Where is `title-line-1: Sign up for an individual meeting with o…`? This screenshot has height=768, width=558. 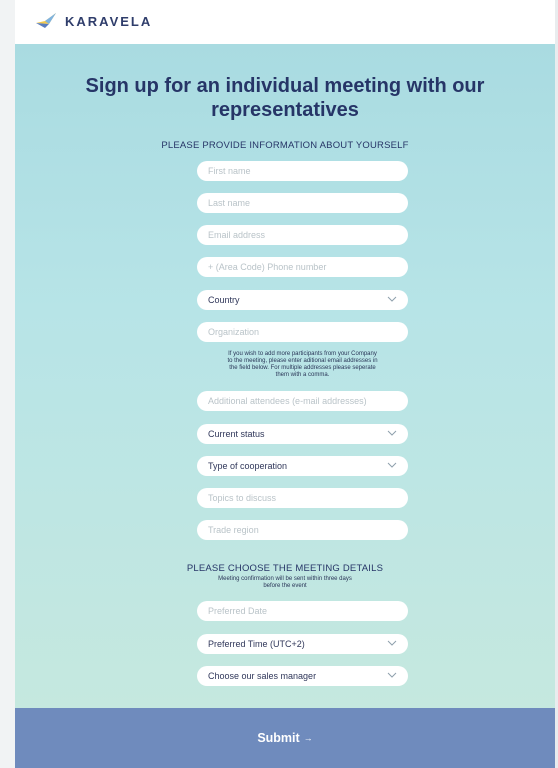
title-line-1: Sign up for an individual meeting with o… is located at coordinates (285, 86).